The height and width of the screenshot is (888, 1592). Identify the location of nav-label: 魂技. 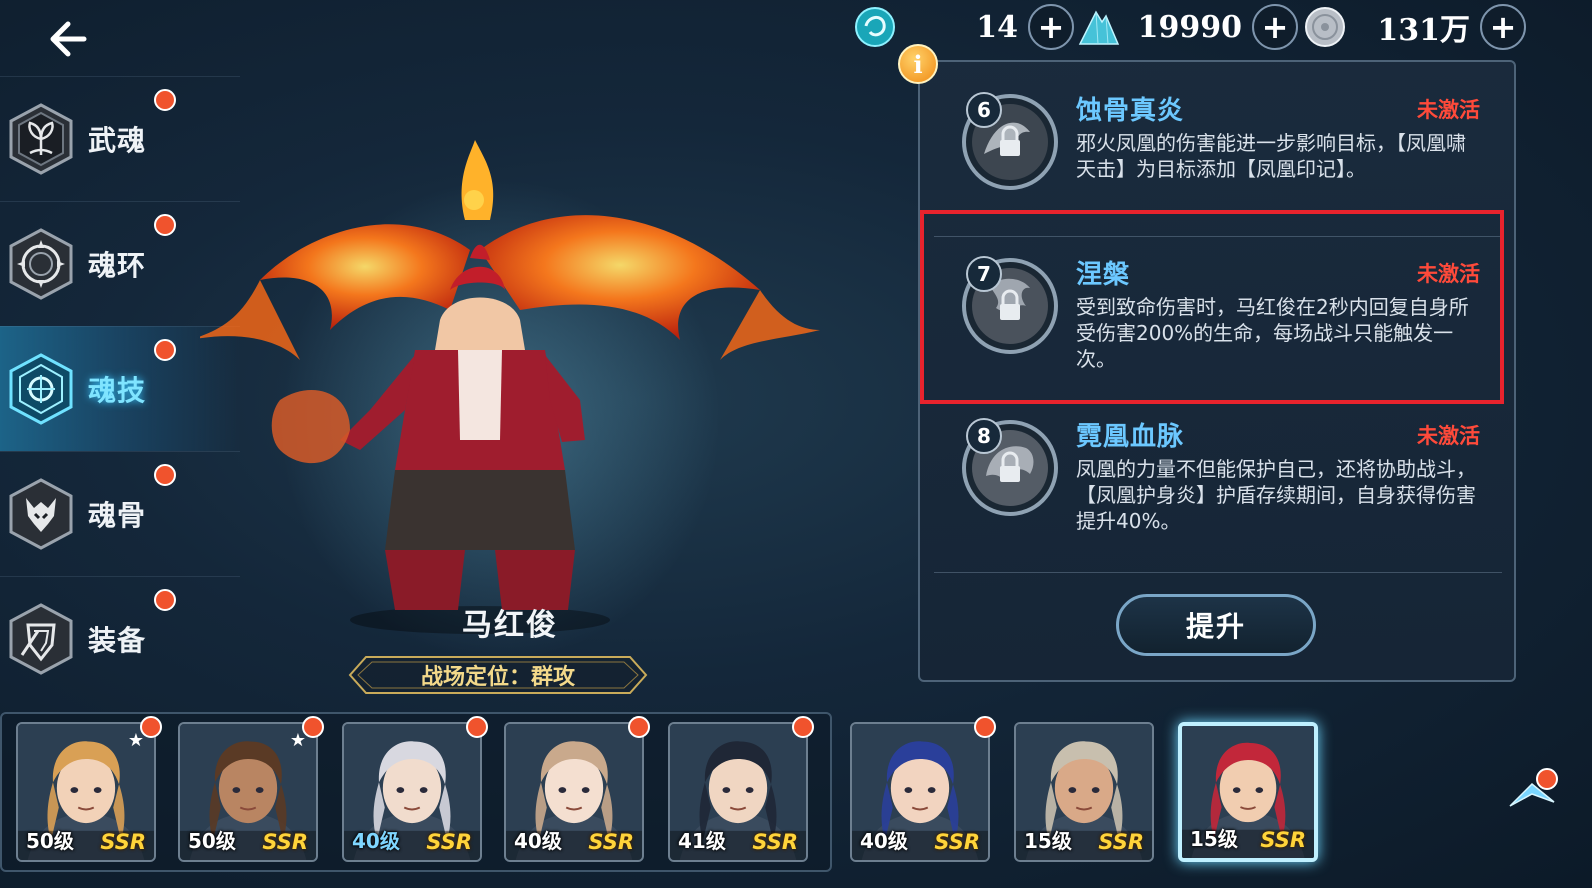
(117, 390).